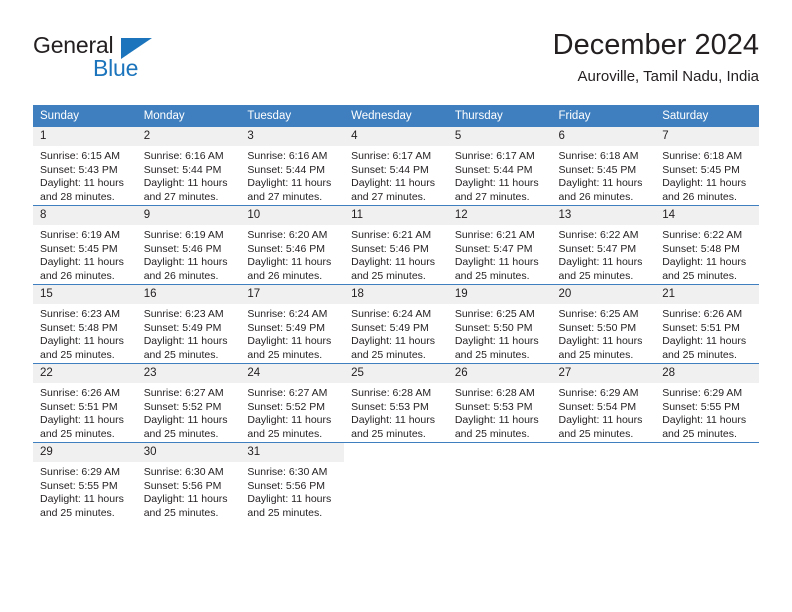 The image size is (792, 612). What do you see at coordinates (499, 294) in the screenshot?
I see `day-number: 19` at bounding box center [499, 294].